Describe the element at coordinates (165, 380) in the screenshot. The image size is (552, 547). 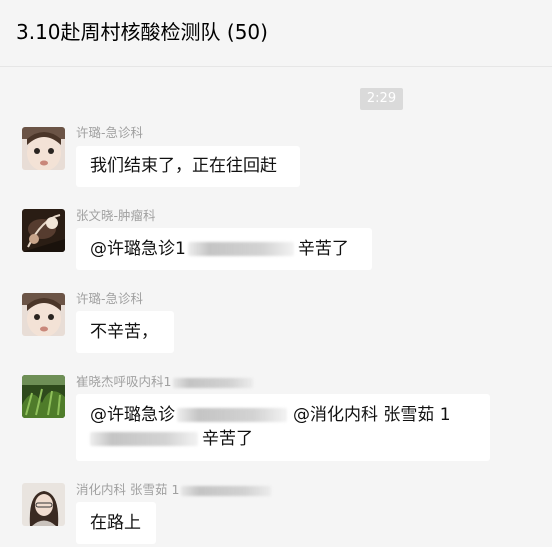
I see `sender-name: 崔晓杰呼吸内科1` at that location.